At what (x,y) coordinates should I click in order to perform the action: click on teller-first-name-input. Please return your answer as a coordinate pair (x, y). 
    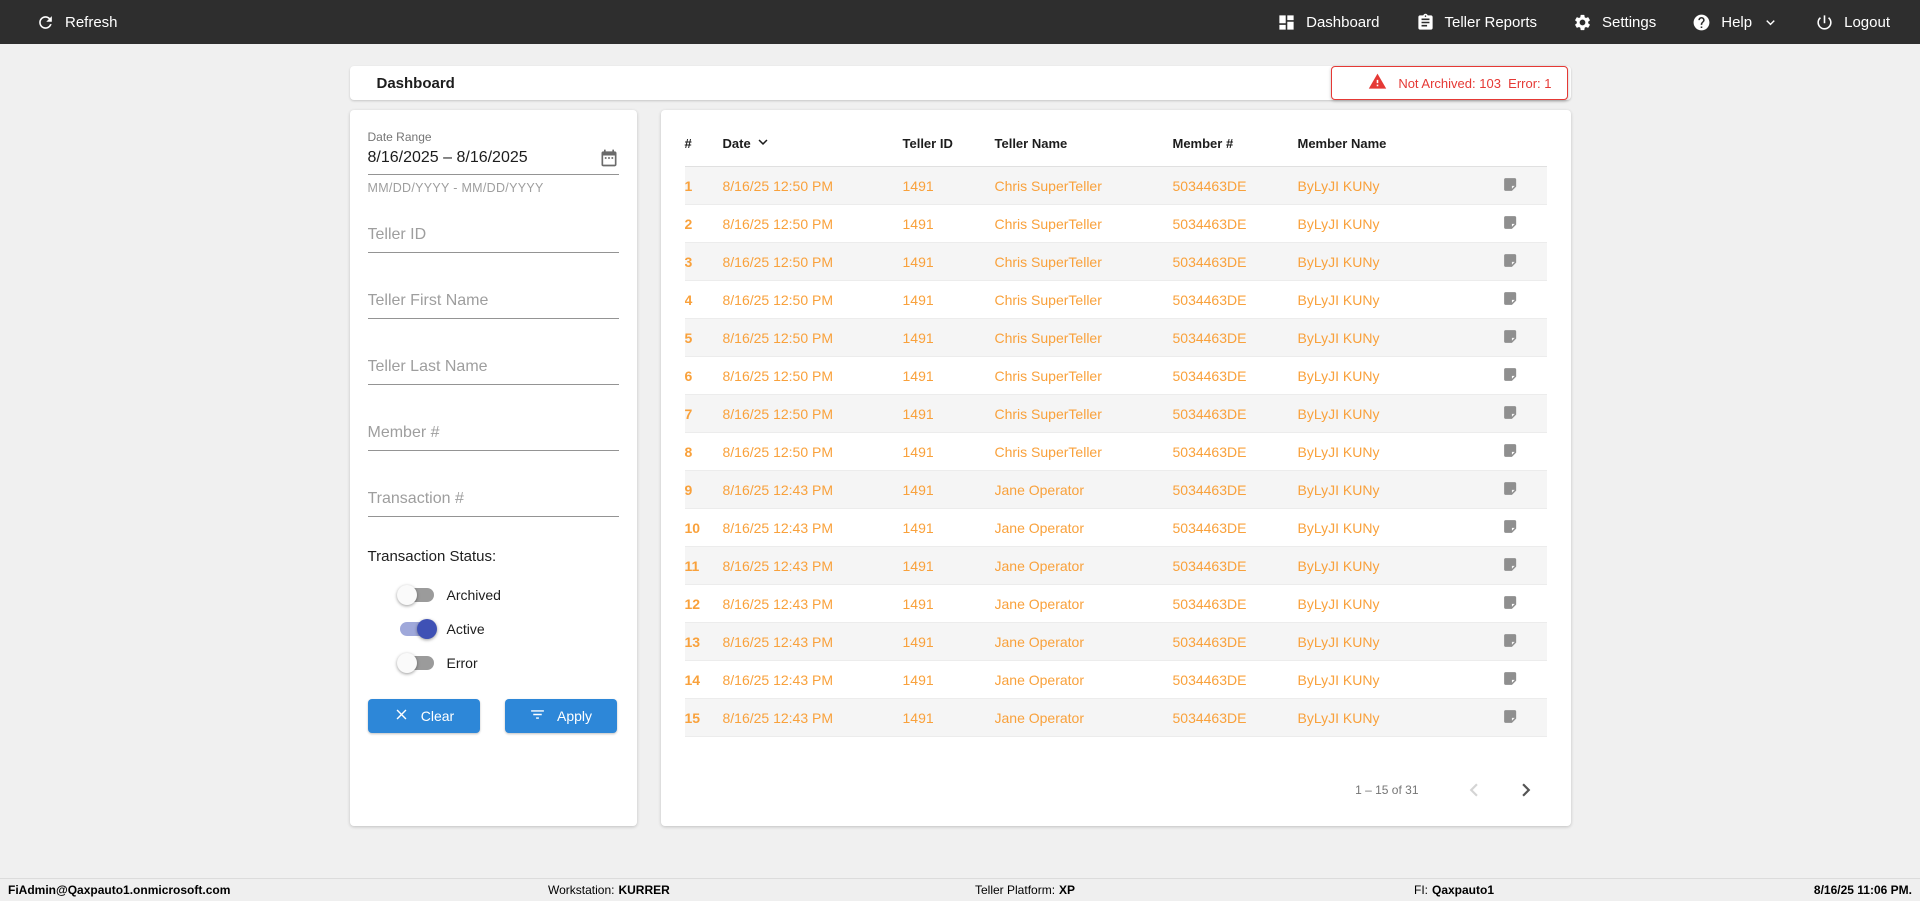
    Looking at the image, I should click on (493, 305).